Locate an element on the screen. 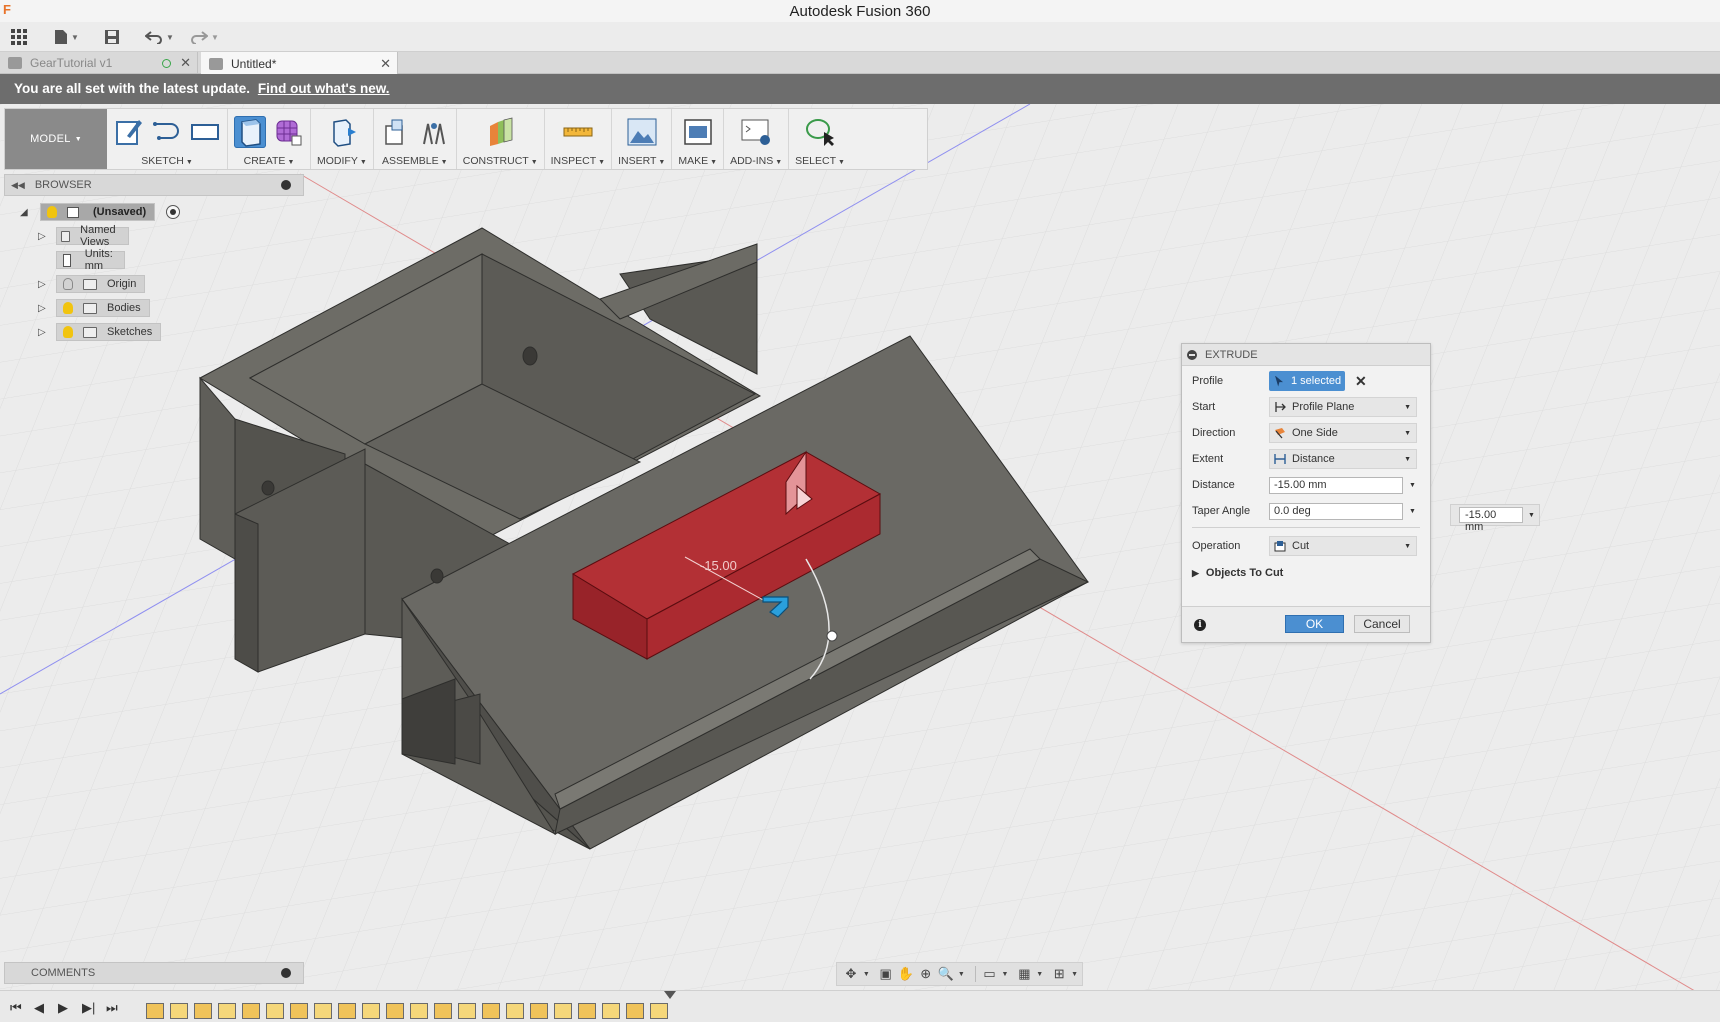  info-icon: i is located at coordinates (1200, 625).